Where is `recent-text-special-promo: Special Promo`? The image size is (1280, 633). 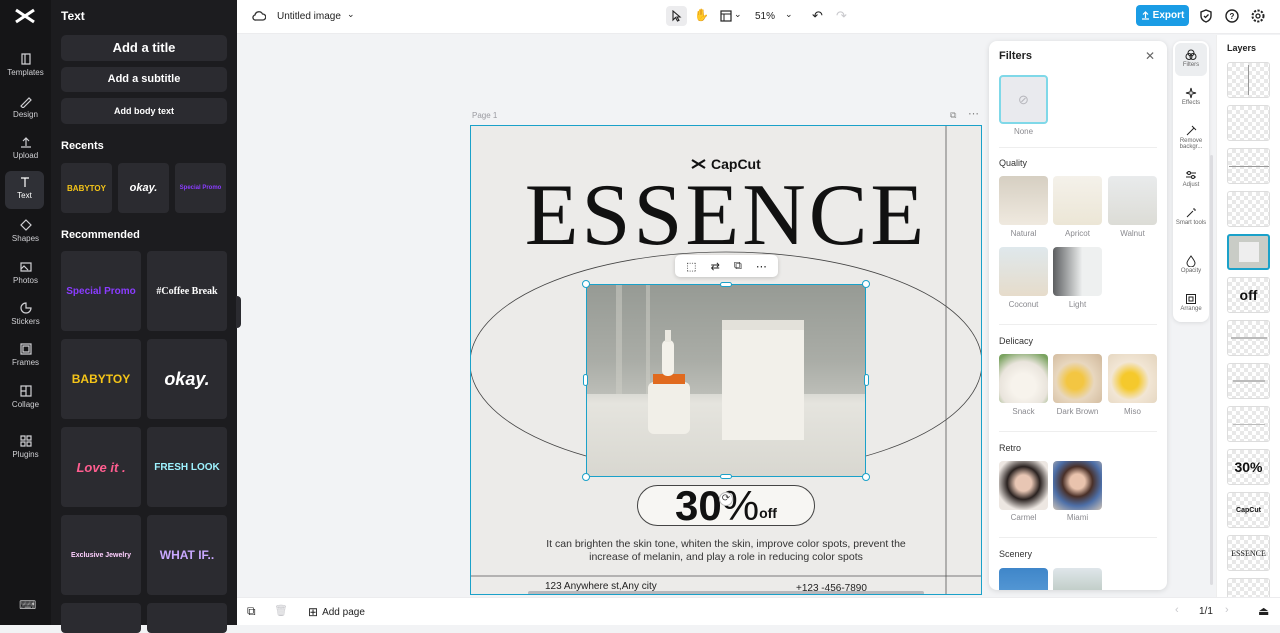 recent-text-special-promo: Special Promo is located at coordinates (200, 188).